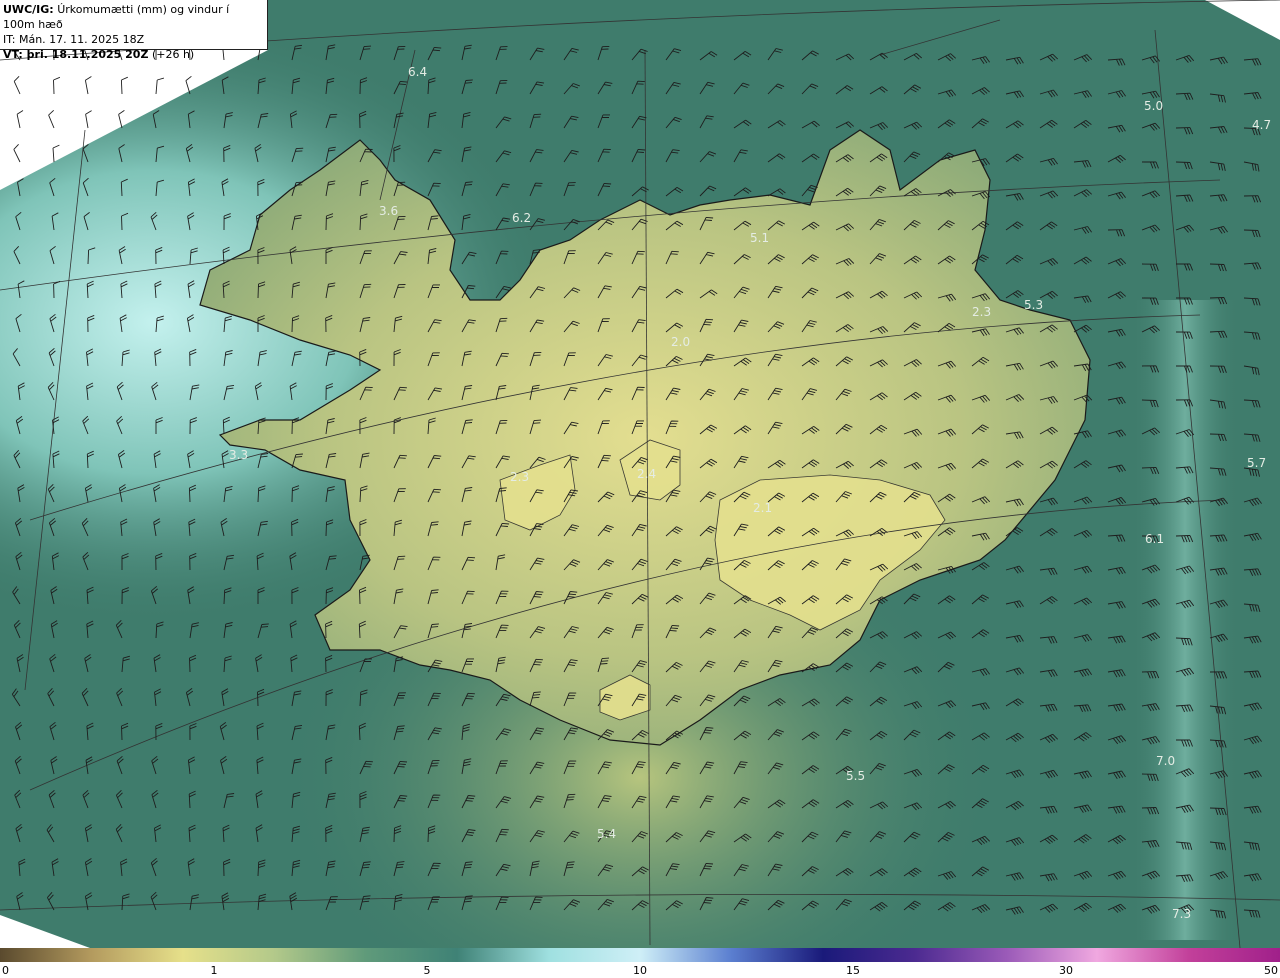 The width and height of the screenshot is (1280, 978). I want to click on value-label: 3.3, so click(238, 455).